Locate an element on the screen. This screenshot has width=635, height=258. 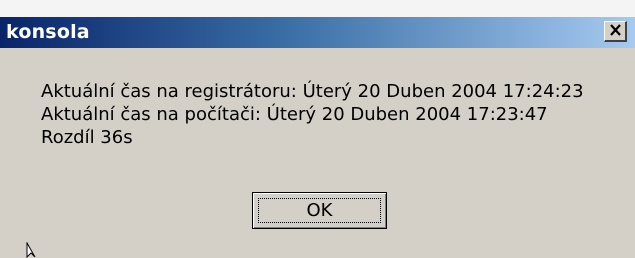
title-bar: konsola is located at coordinates (317, 32).